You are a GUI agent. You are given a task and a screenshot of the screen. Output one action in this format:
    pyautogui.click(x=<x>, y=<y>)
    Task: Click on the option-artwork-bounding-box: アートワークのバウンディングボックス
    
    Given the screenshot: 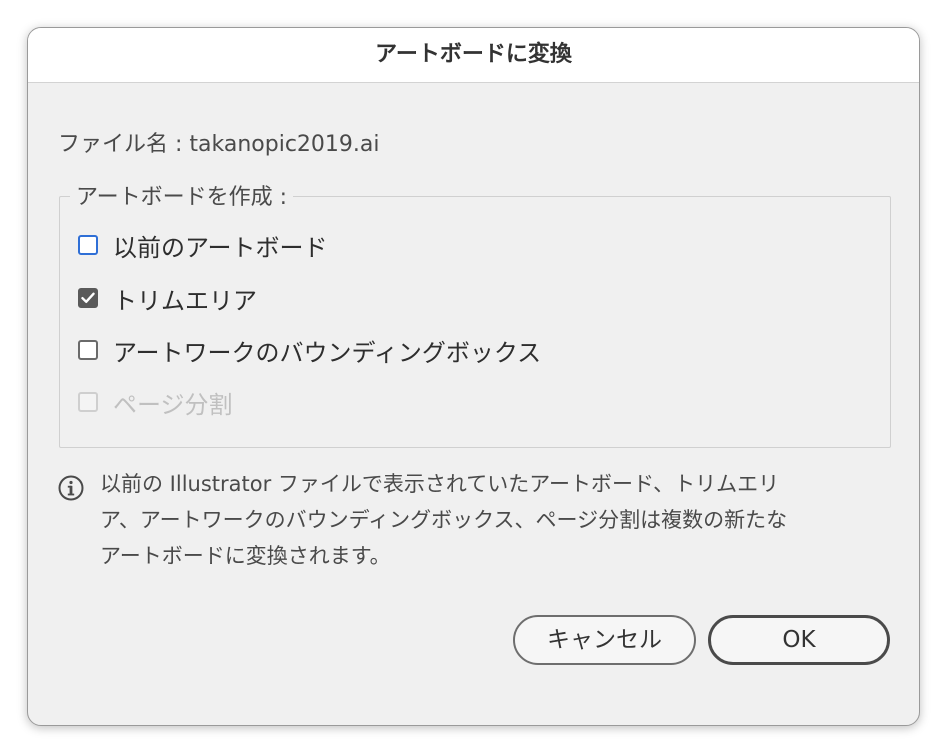 What is the action you would take?
    pyautogui.click(x=310, y=351)
    